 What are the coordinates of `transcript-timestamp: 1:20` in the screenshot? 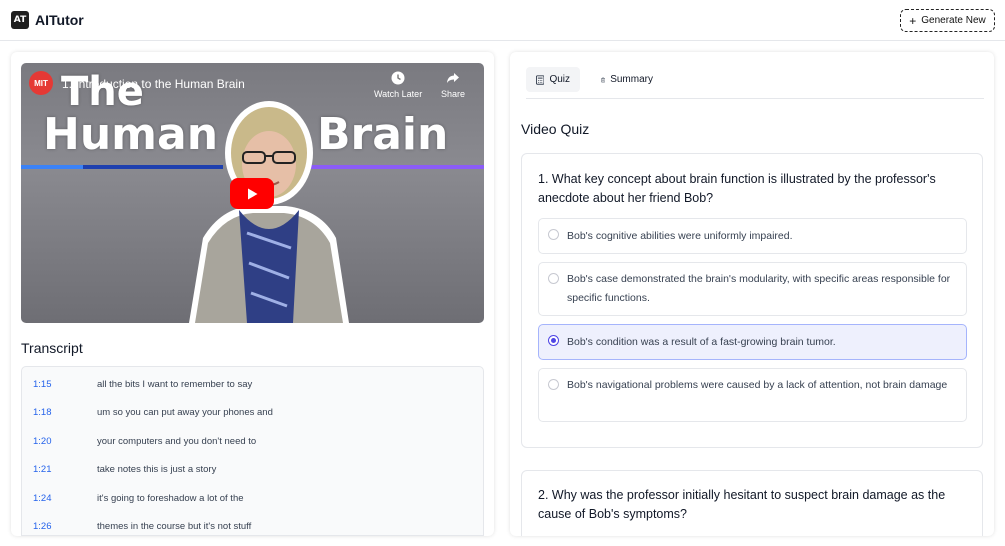 It's located at (42, 441).